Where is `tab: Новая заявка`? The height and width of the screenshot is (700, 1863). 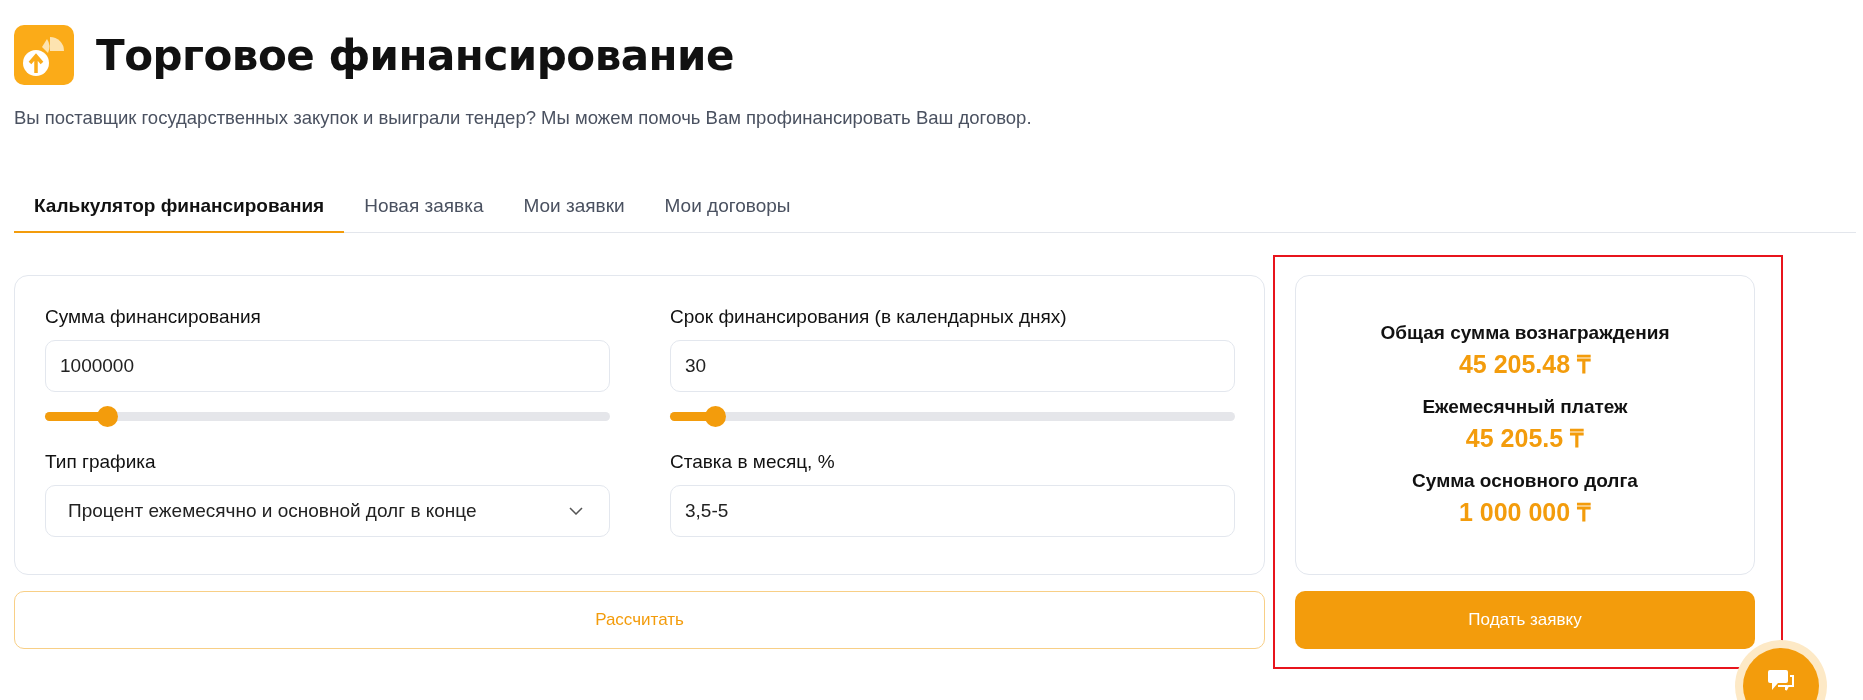 tab: Новая заявка is located at coordinates (424, 209).